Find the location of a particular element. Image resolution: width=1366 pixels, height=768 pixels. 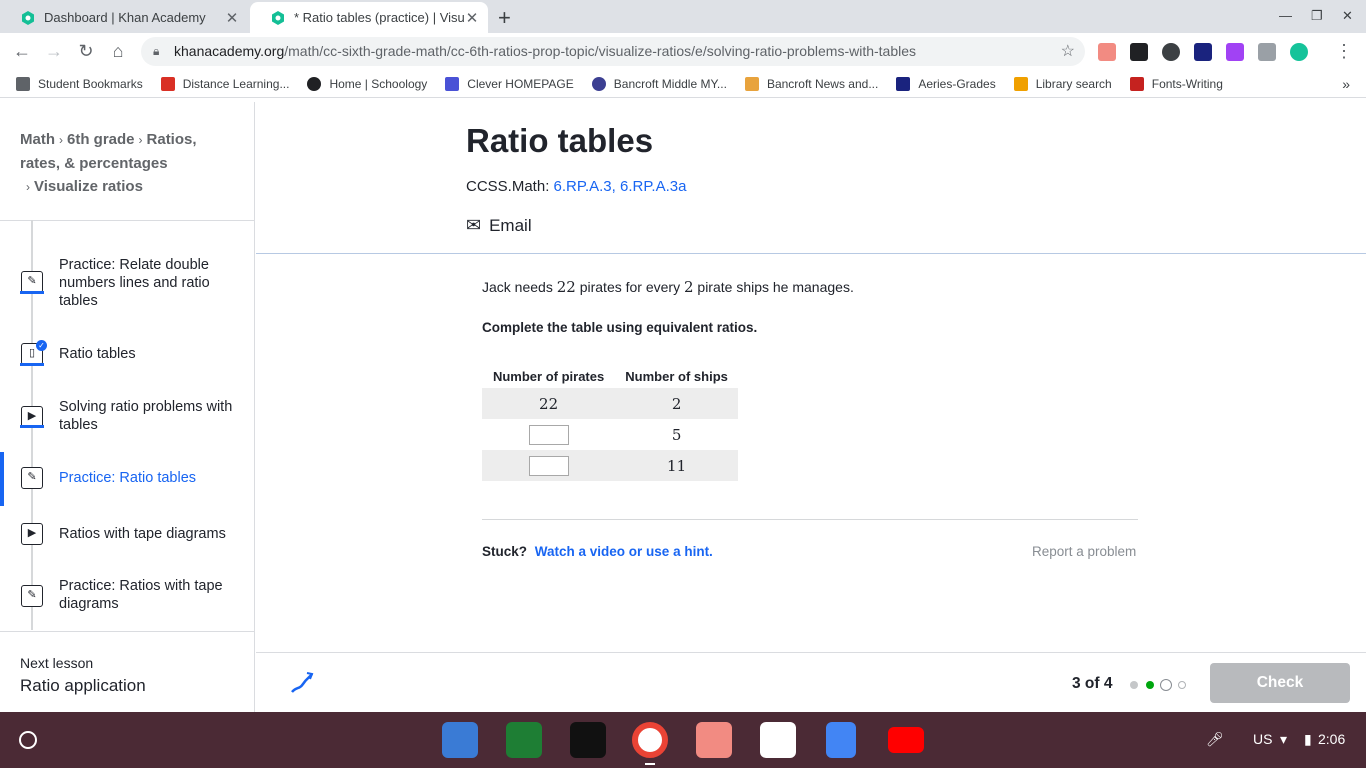

launcher-icon is located at coordinates (28, 740).